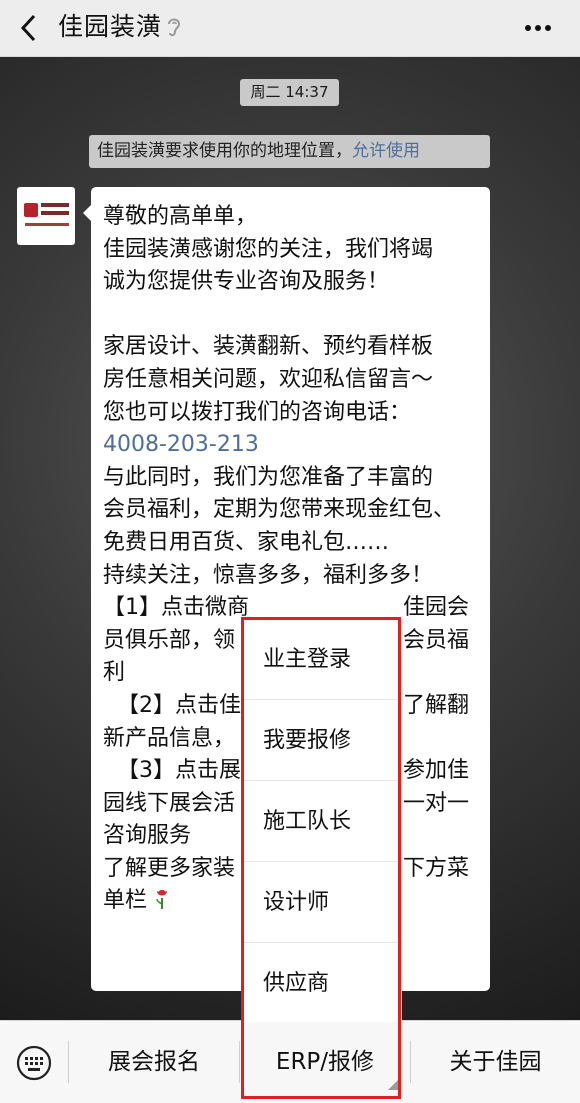 This screenshot has width=580, height=1103. I want to click on submenu-indicator-icon, so click(393, 1085).